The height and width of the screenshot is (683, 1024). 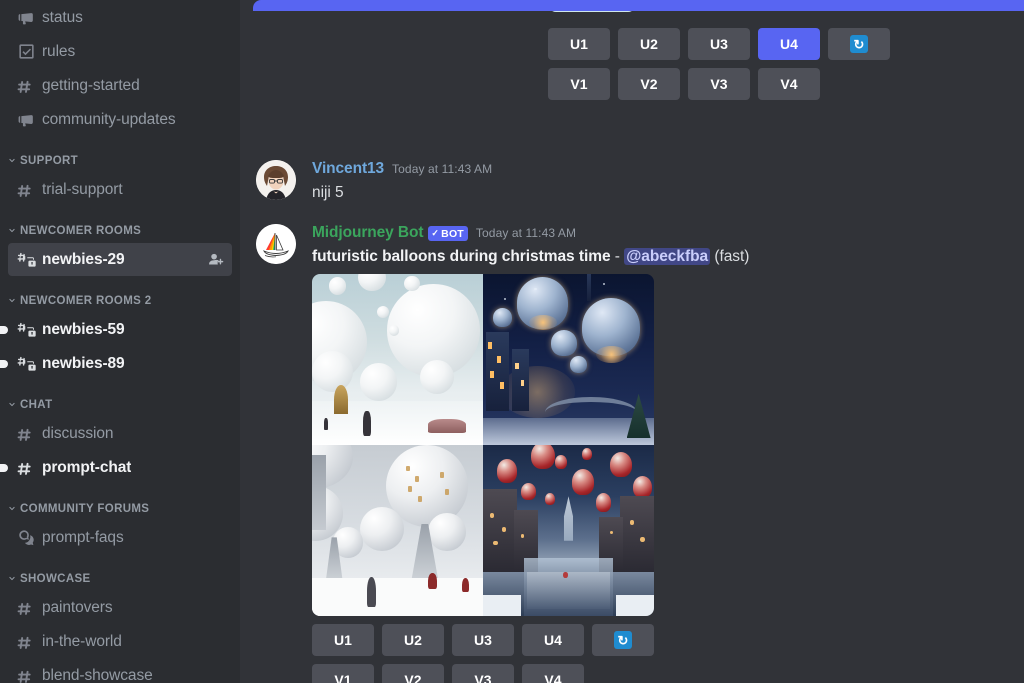 I want to click on message-header: Vincent13 Today at 11:43 AM, so click(x=660, y=171).